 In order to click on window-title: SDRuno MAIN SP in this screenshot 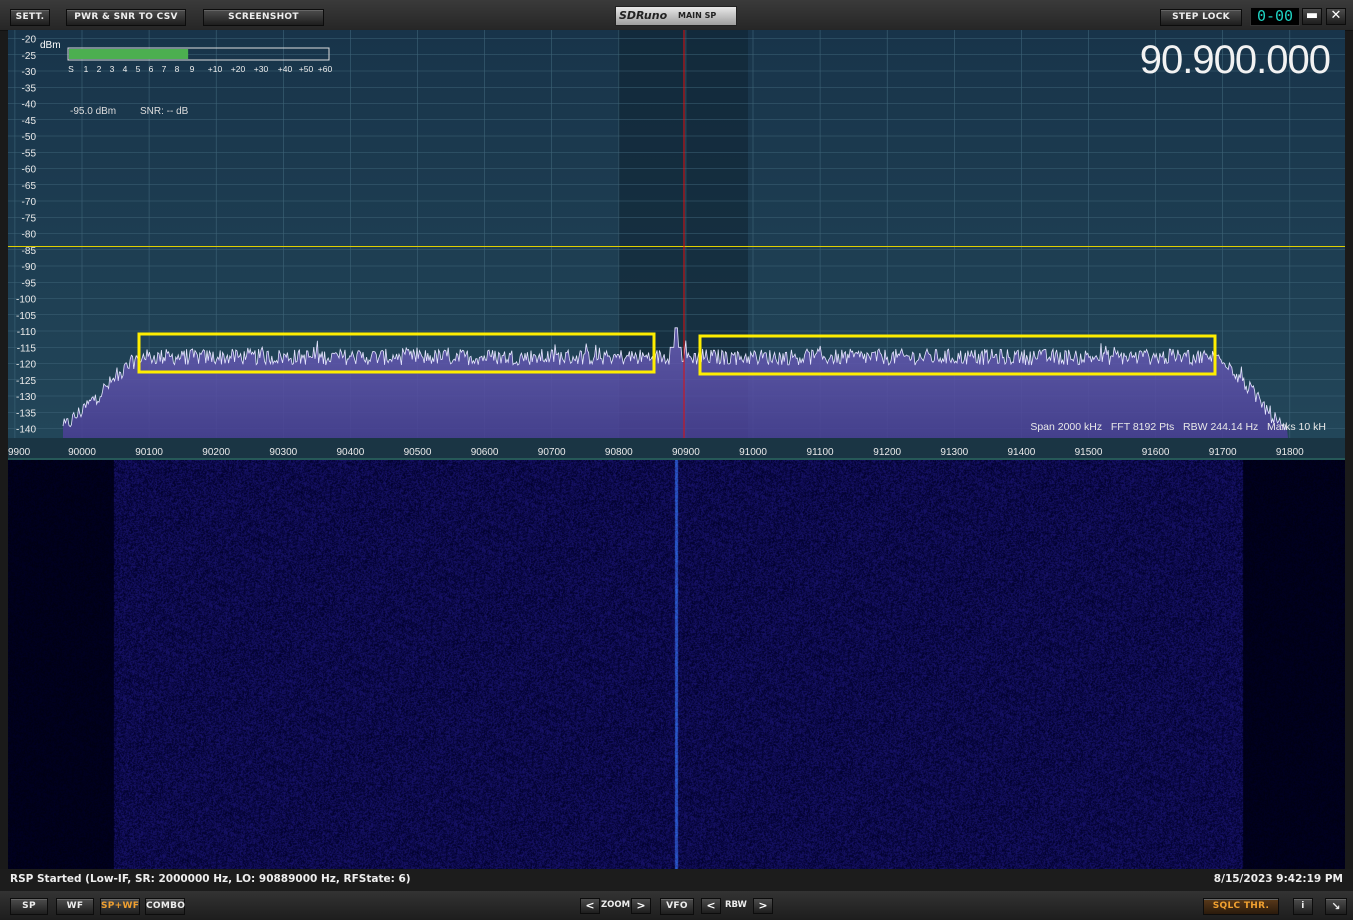, I will do `click(676, 16)`.